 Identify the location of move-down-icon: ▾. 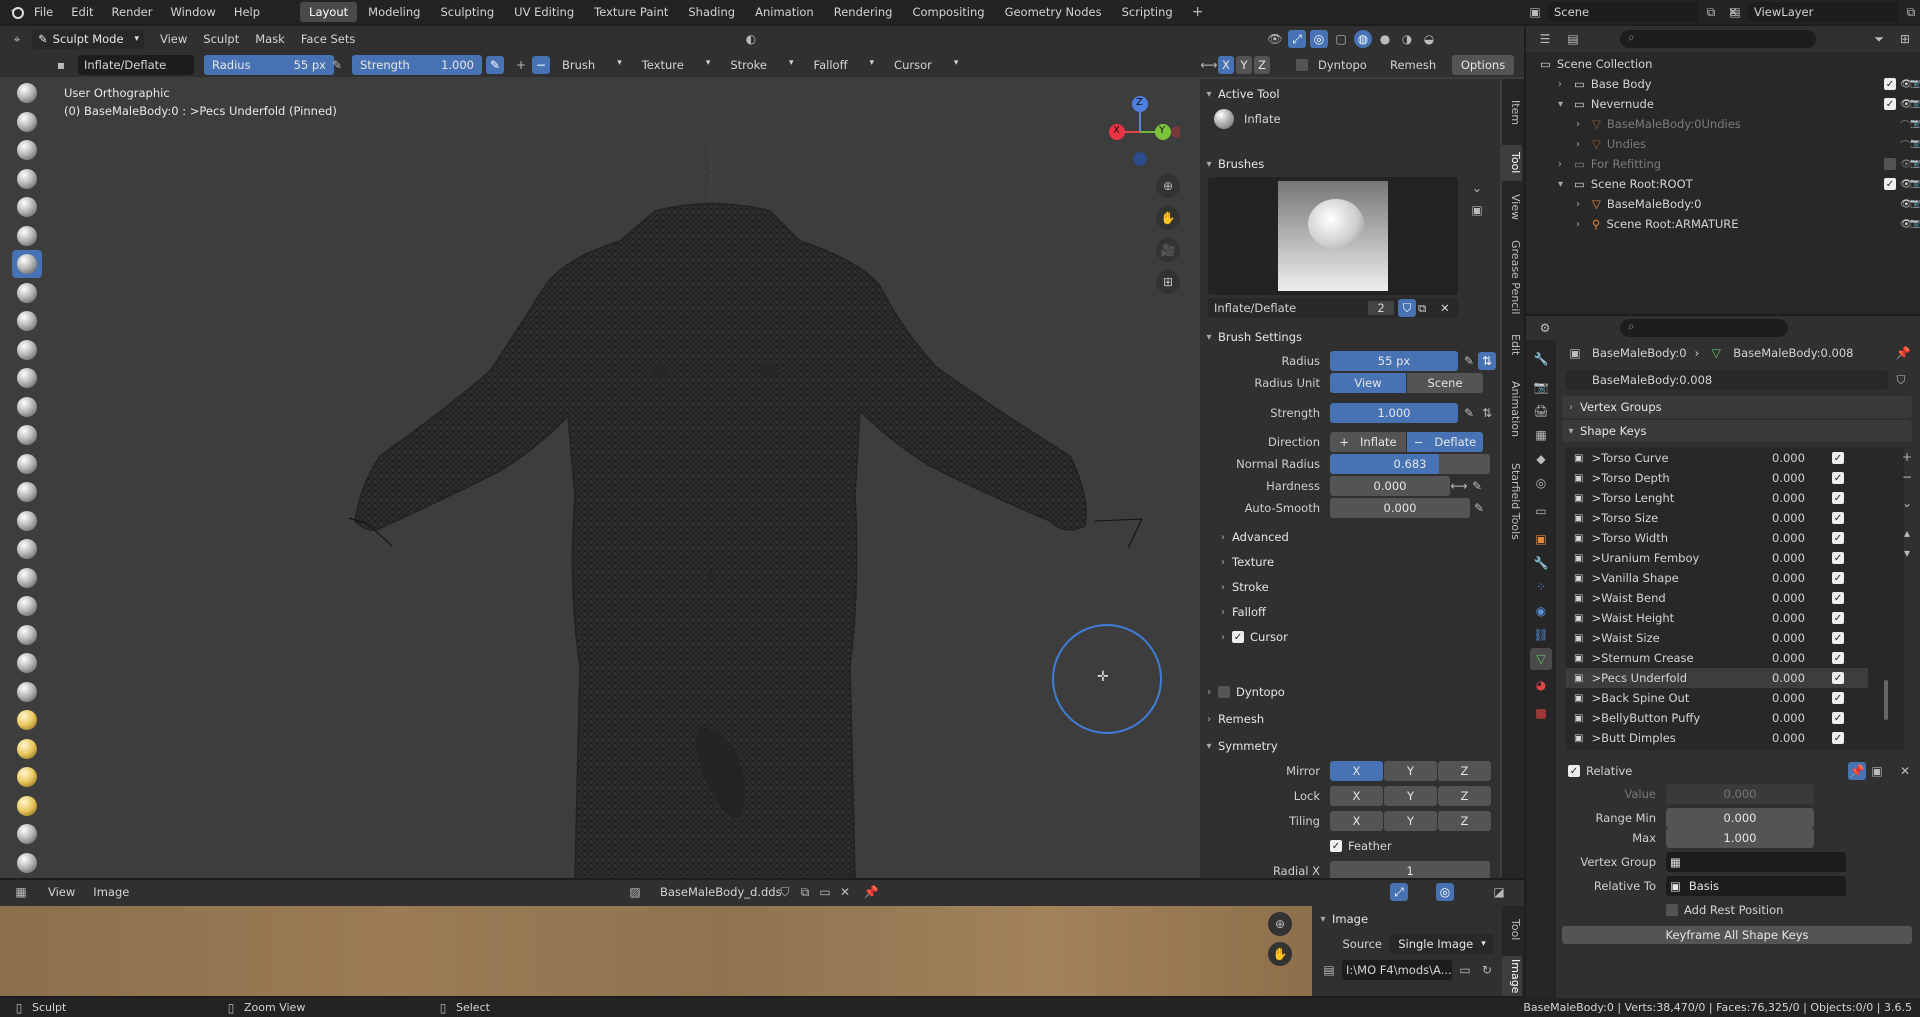
(1907, 553).